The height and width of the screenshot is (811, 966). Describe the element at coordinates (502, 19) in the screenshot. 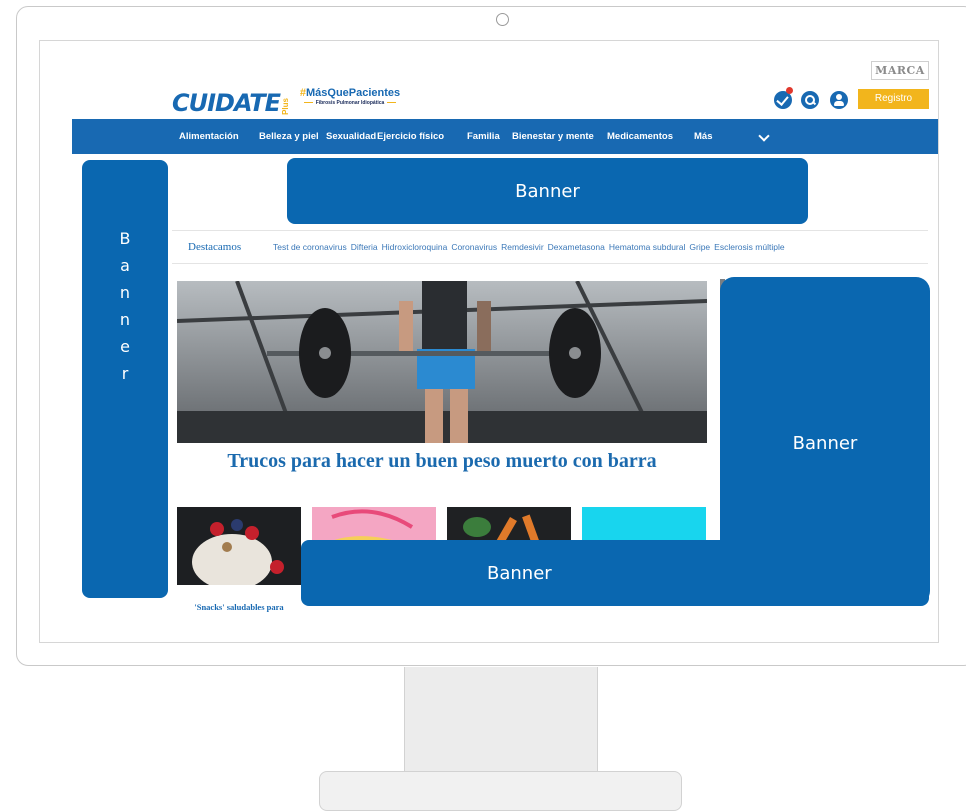

I see `webcam-icon` at that location.